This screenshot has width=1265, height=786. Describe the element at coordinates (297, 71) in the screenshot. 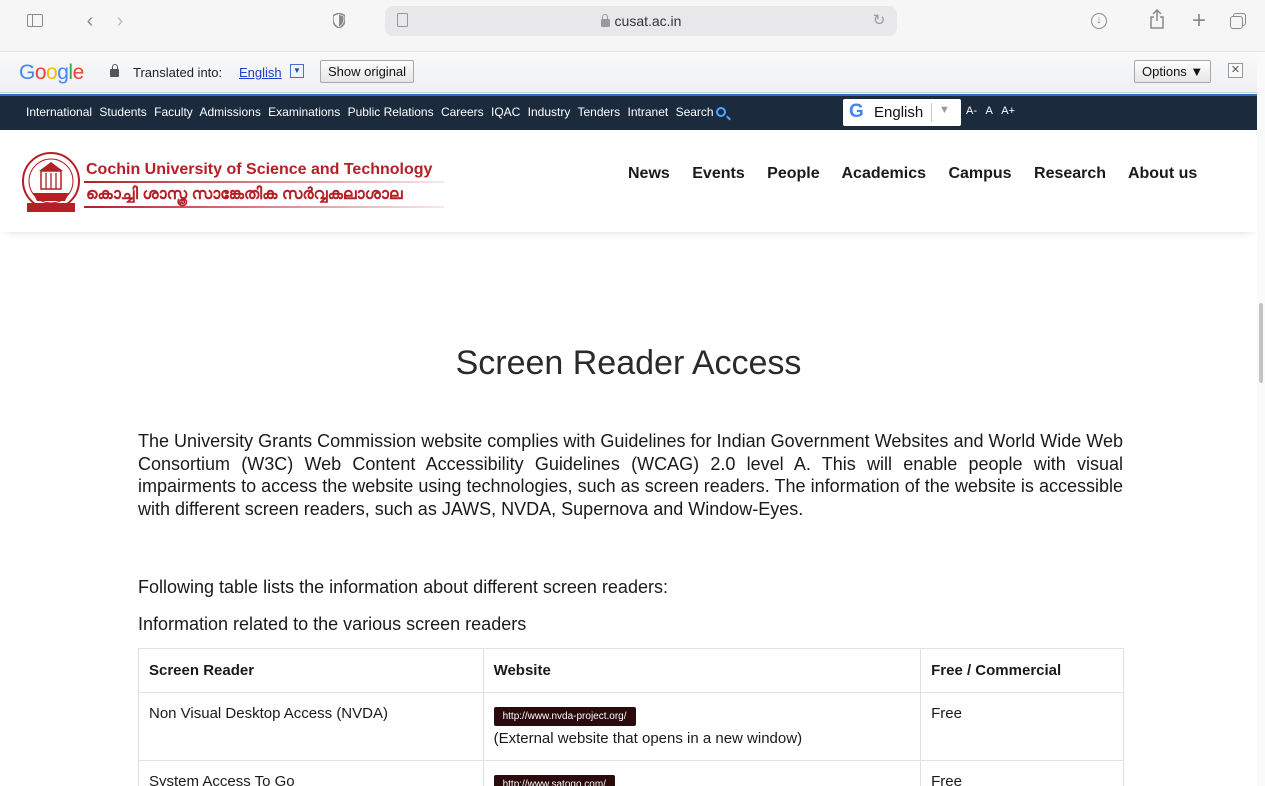

I see `language-dropdown-icon: ▼` at that location.